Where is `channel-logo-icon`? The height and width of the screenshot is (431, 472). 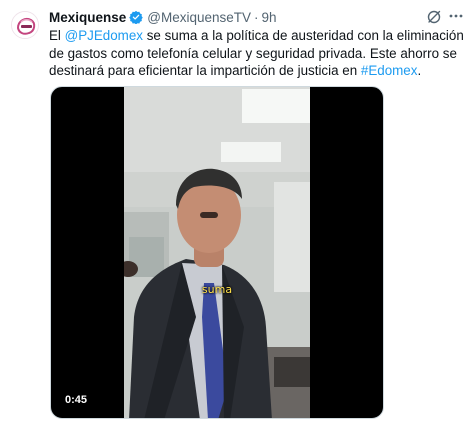 channel-logo-icon is located at coordinates (25, 25).